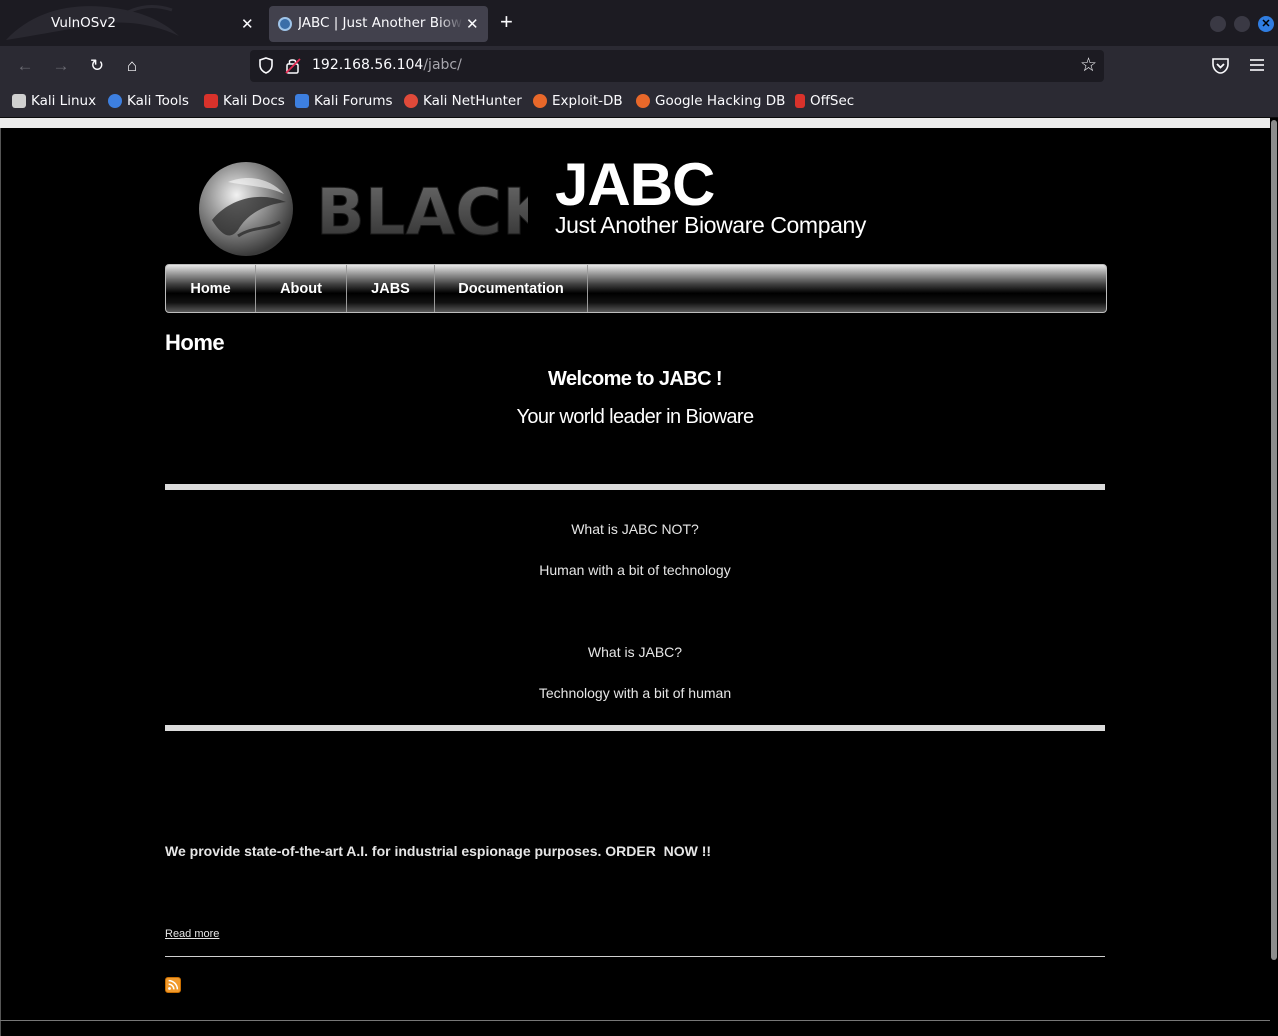 This screenshot has width=1278, height=1036. I want to click on bookmark-exploit-db: Exploit-DB, so click(578, 101).